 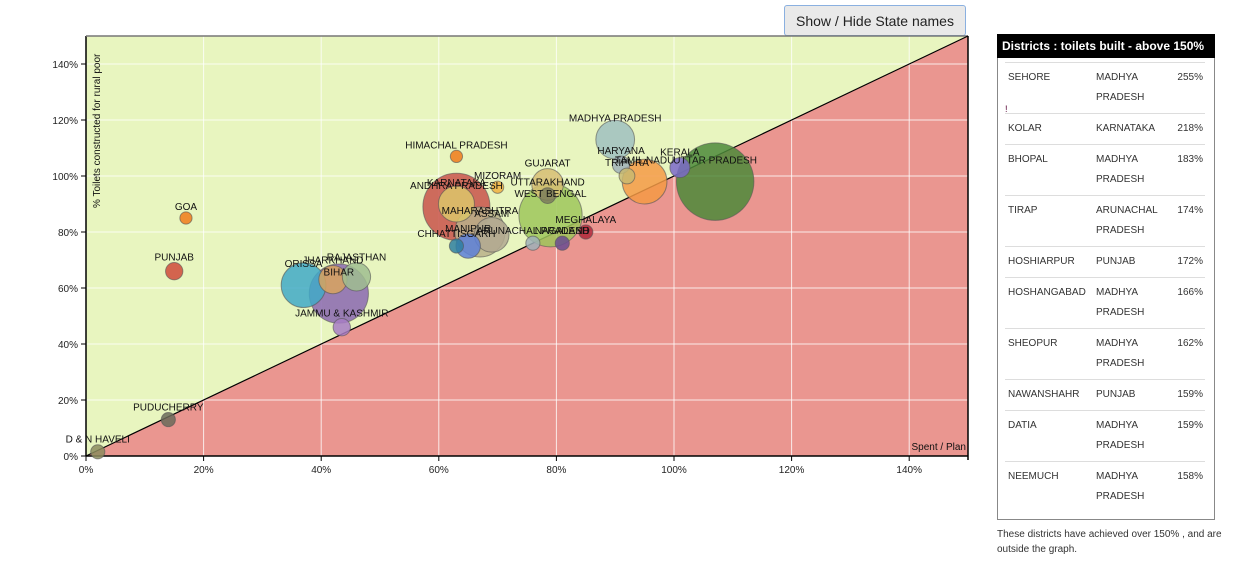 I want to click on x-axis-title: Spent / Plan, so click(x=939, y=447).